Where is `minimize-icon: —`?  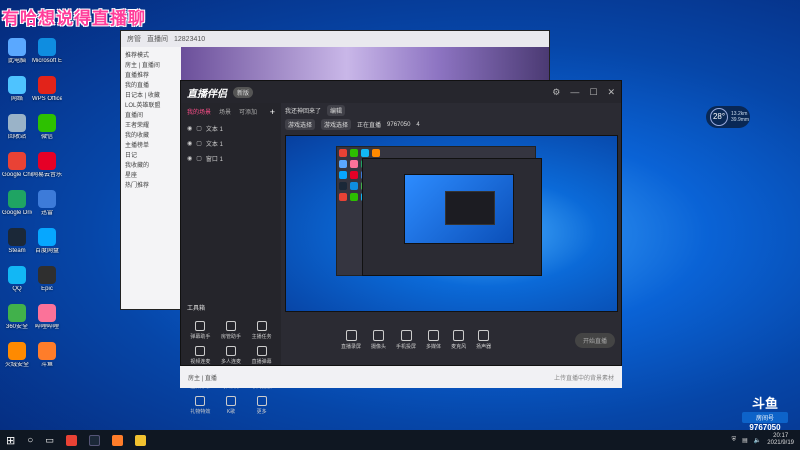 minimize-icon: — is located at coordinates (574, 92).